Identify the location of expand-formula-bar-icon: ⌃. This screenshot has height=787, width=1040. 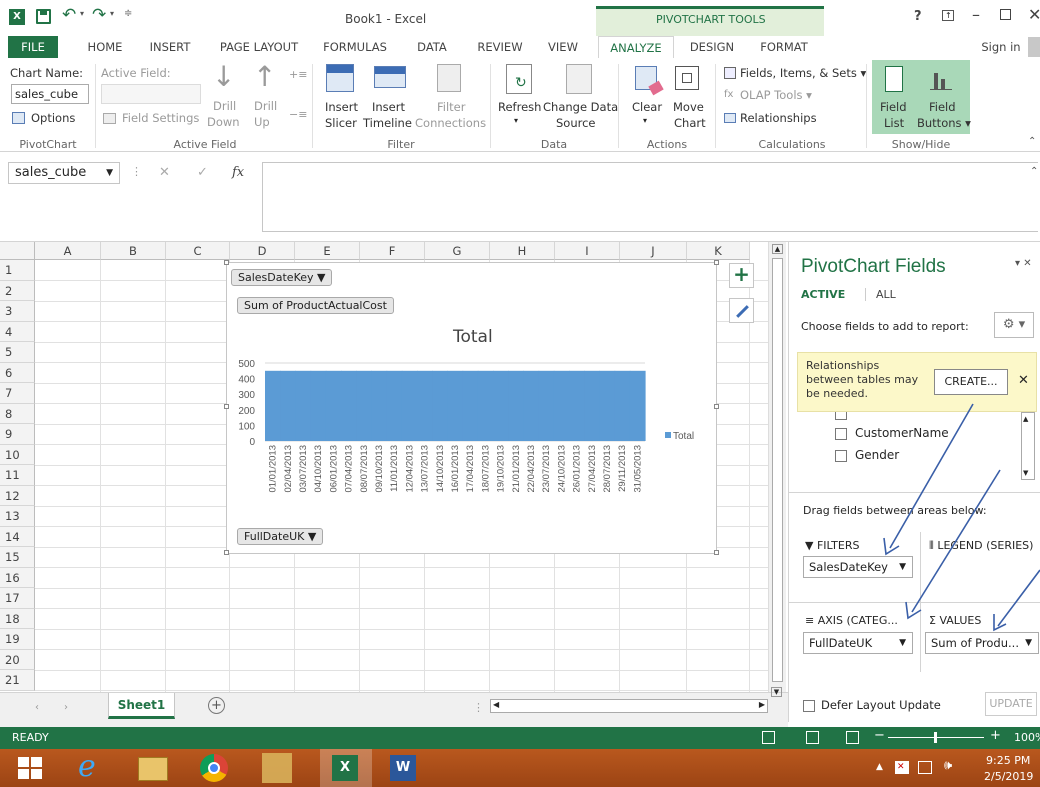
(1034, 171).